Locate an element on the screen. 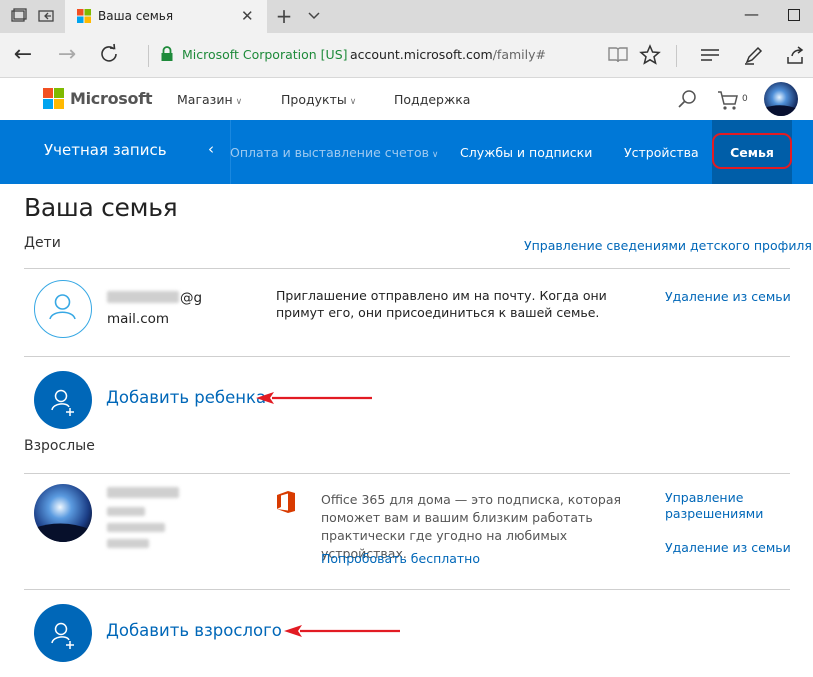 This screenshot has width=813, height=677. tab-title: Ваша семья is located at coordinates (136, 16).